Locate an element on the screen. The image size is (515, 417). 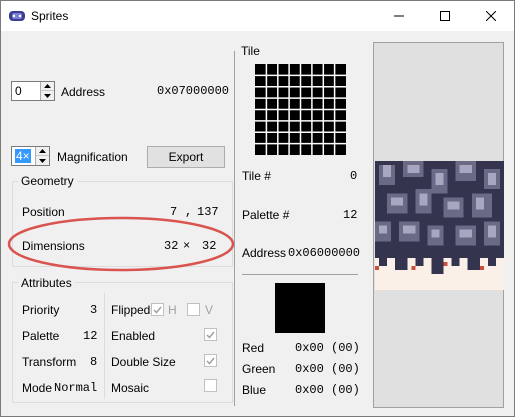
flip-h-checkbox is located at coordinates (157, 309).